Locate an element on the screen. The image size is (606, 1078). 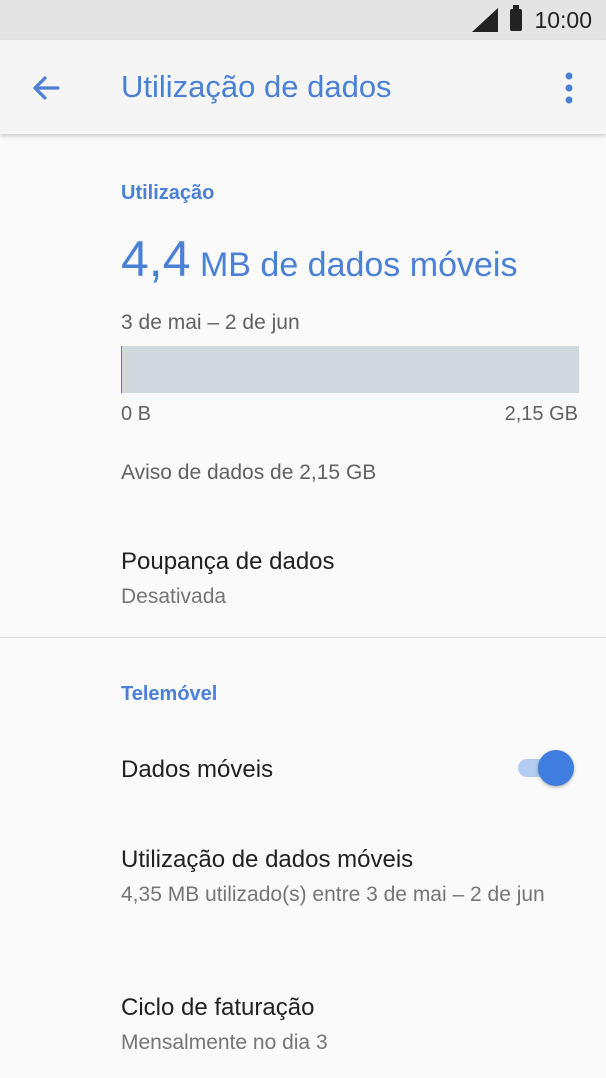
mobile-data-title: Dados móveis is located at coordinates (197, 769).